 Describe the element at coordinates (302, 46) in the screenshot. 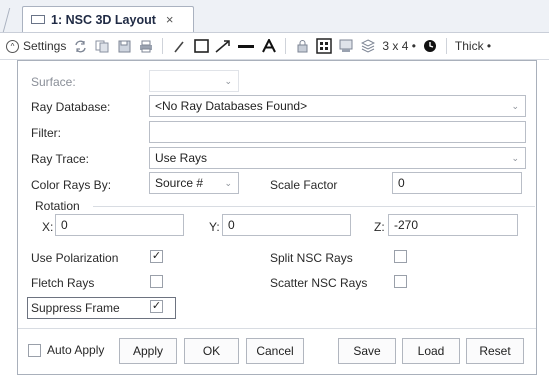

I see `lock-icon` at that location.